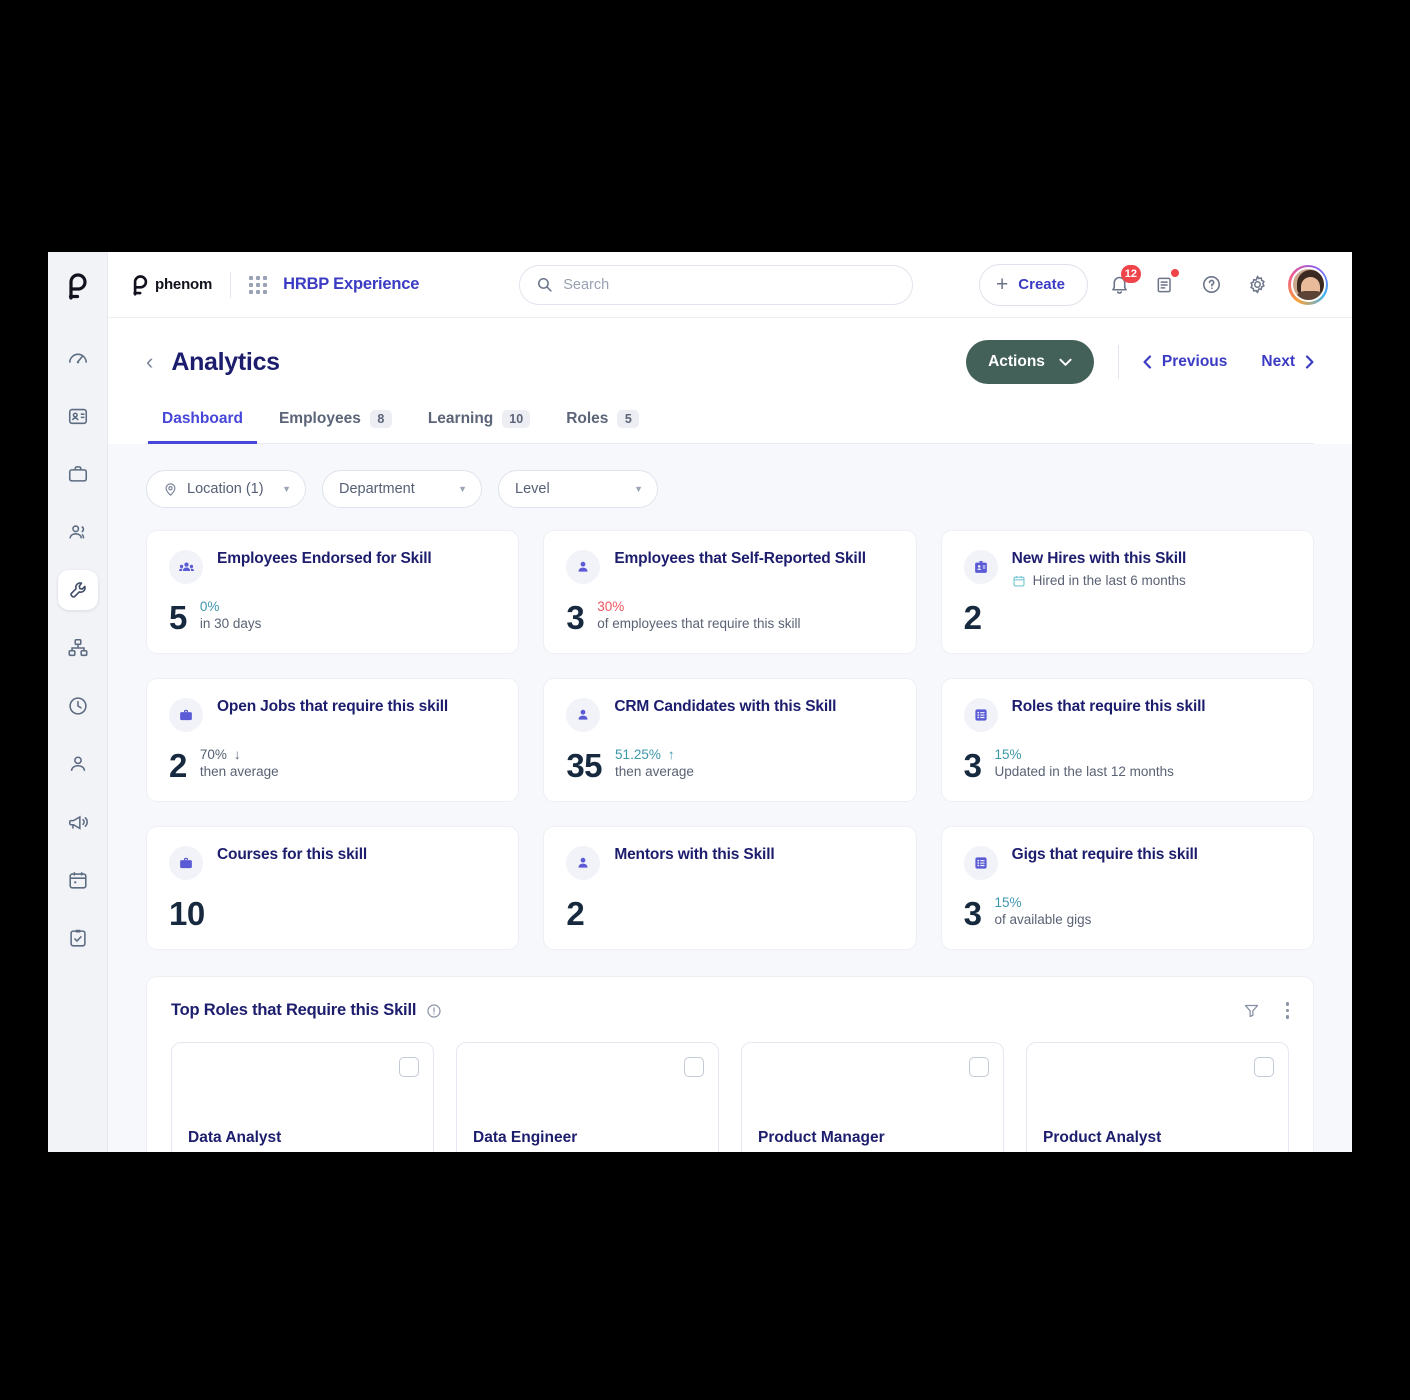 This screenshot has height=1400, width=1410. What do you see at coordinates (460, 418) in the screenshot?
I see `tab-label: Learning` at bounding box center [460, 418].